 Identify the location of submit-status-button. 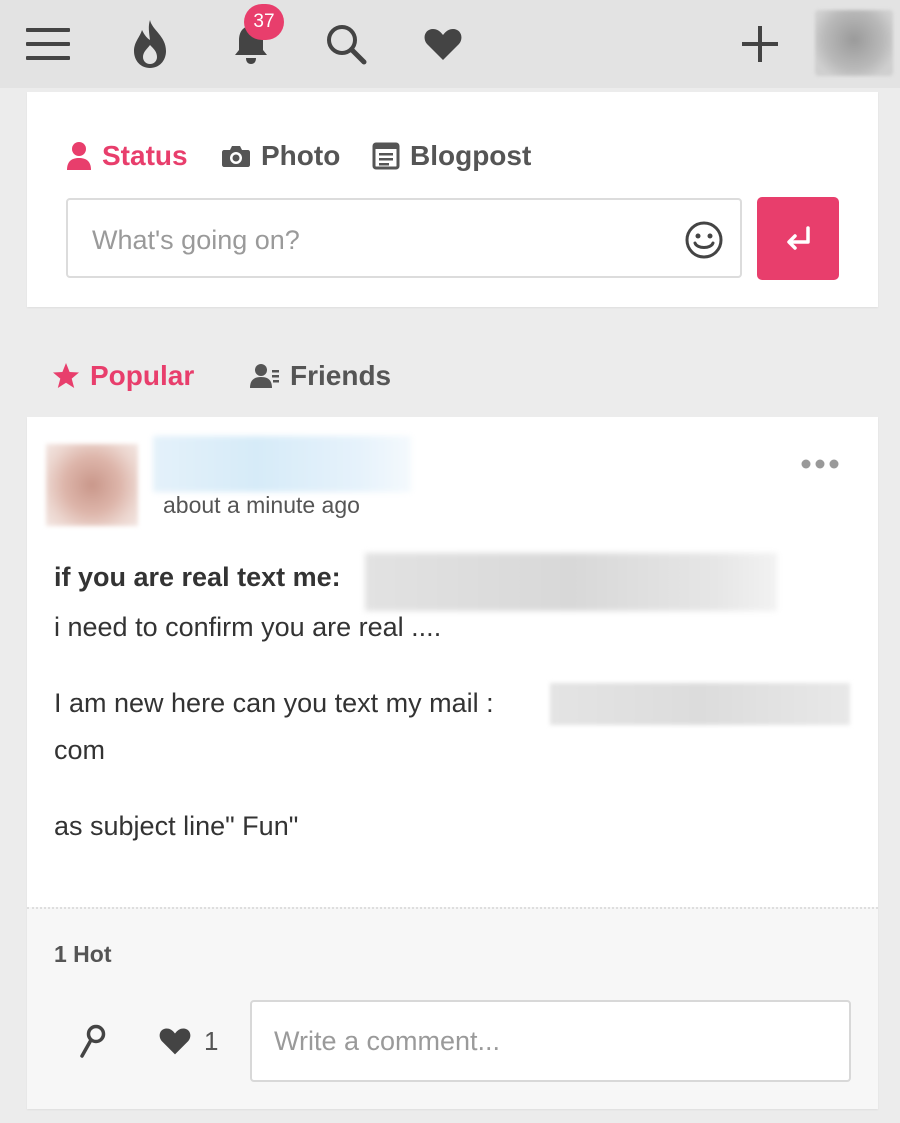
(798, 238).